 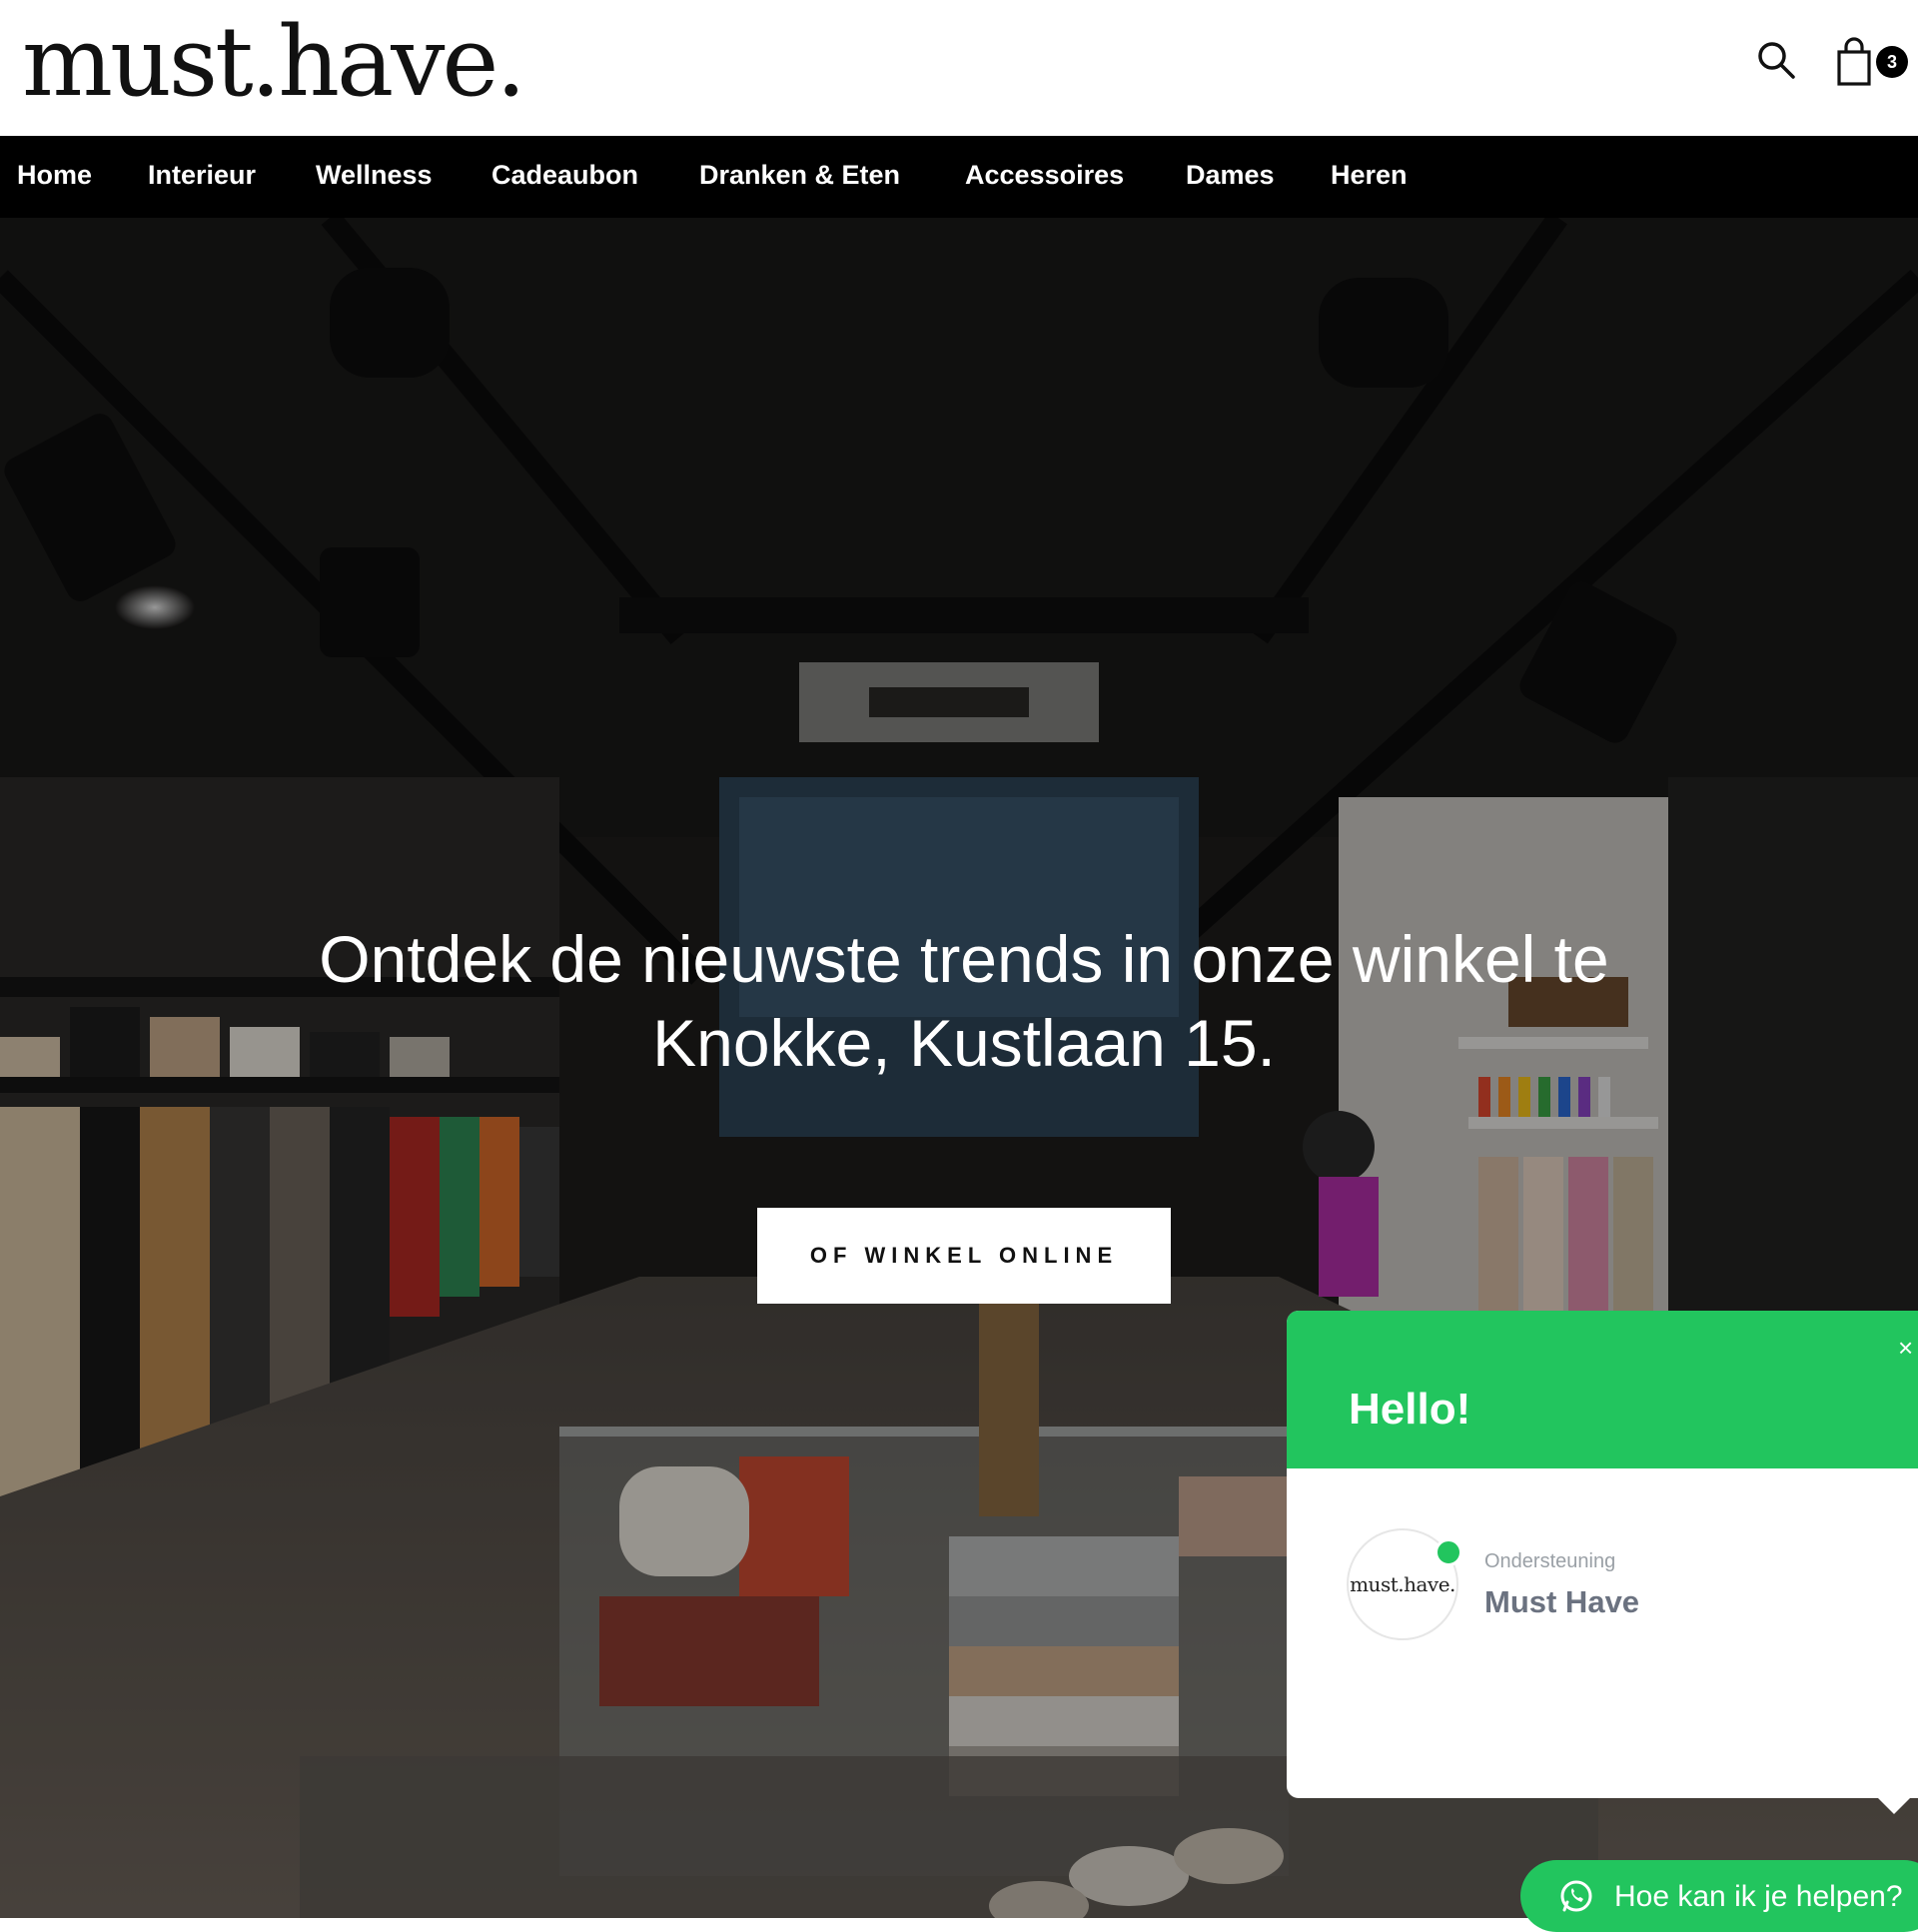 I want to click on chat-greeting: Hello!, so click(x=1410, y=1409).